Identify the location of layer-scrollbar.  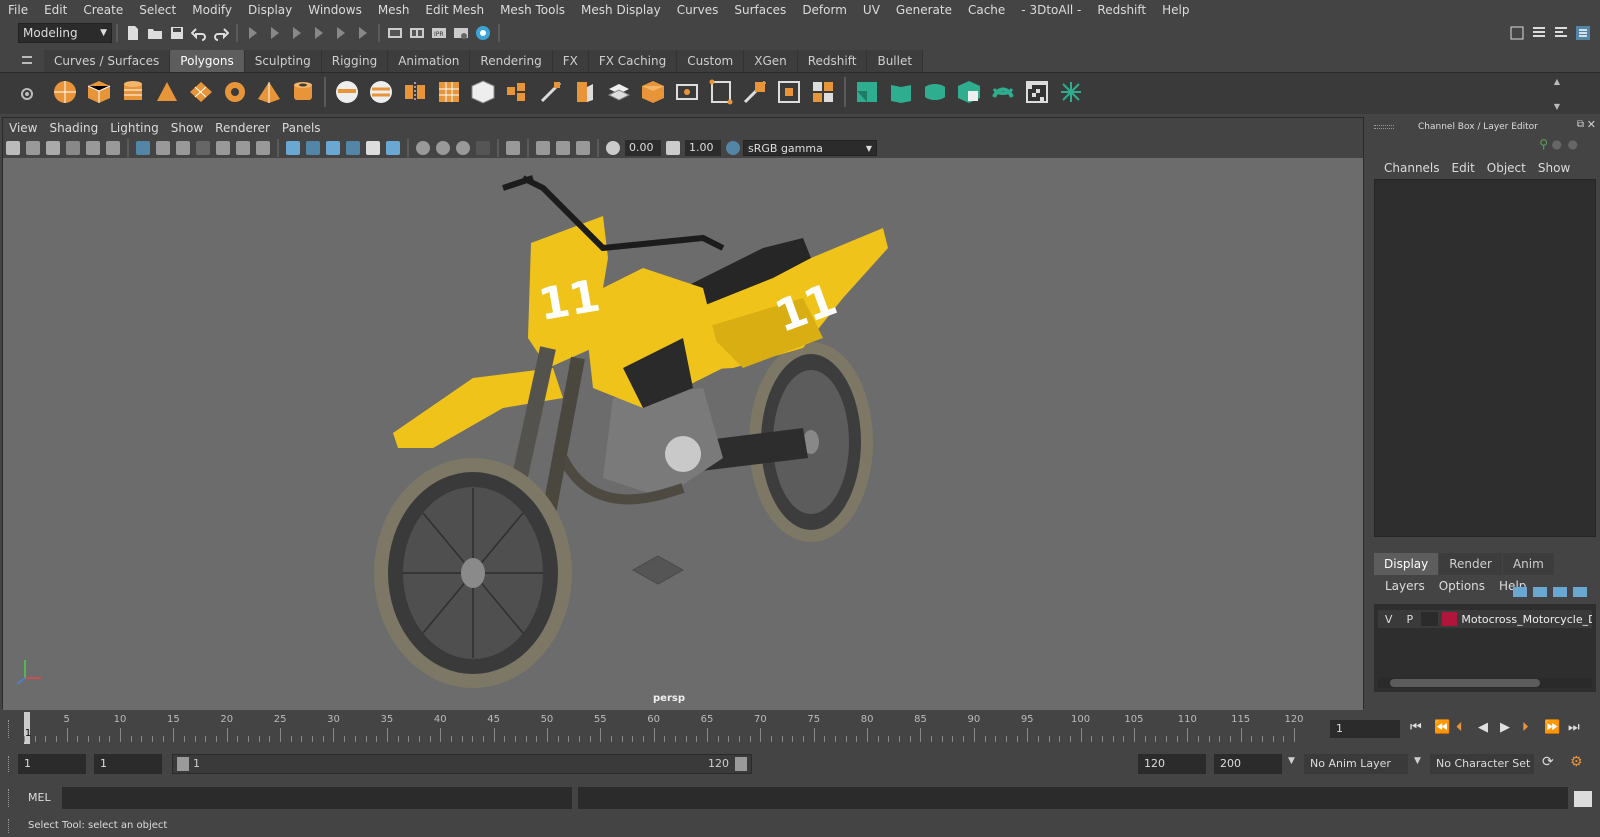
(1485, 683).